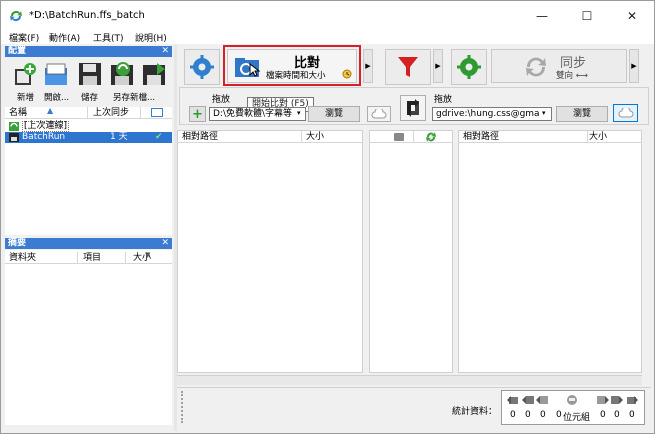  I want to click on sync-settings-button, so click(469, 67).